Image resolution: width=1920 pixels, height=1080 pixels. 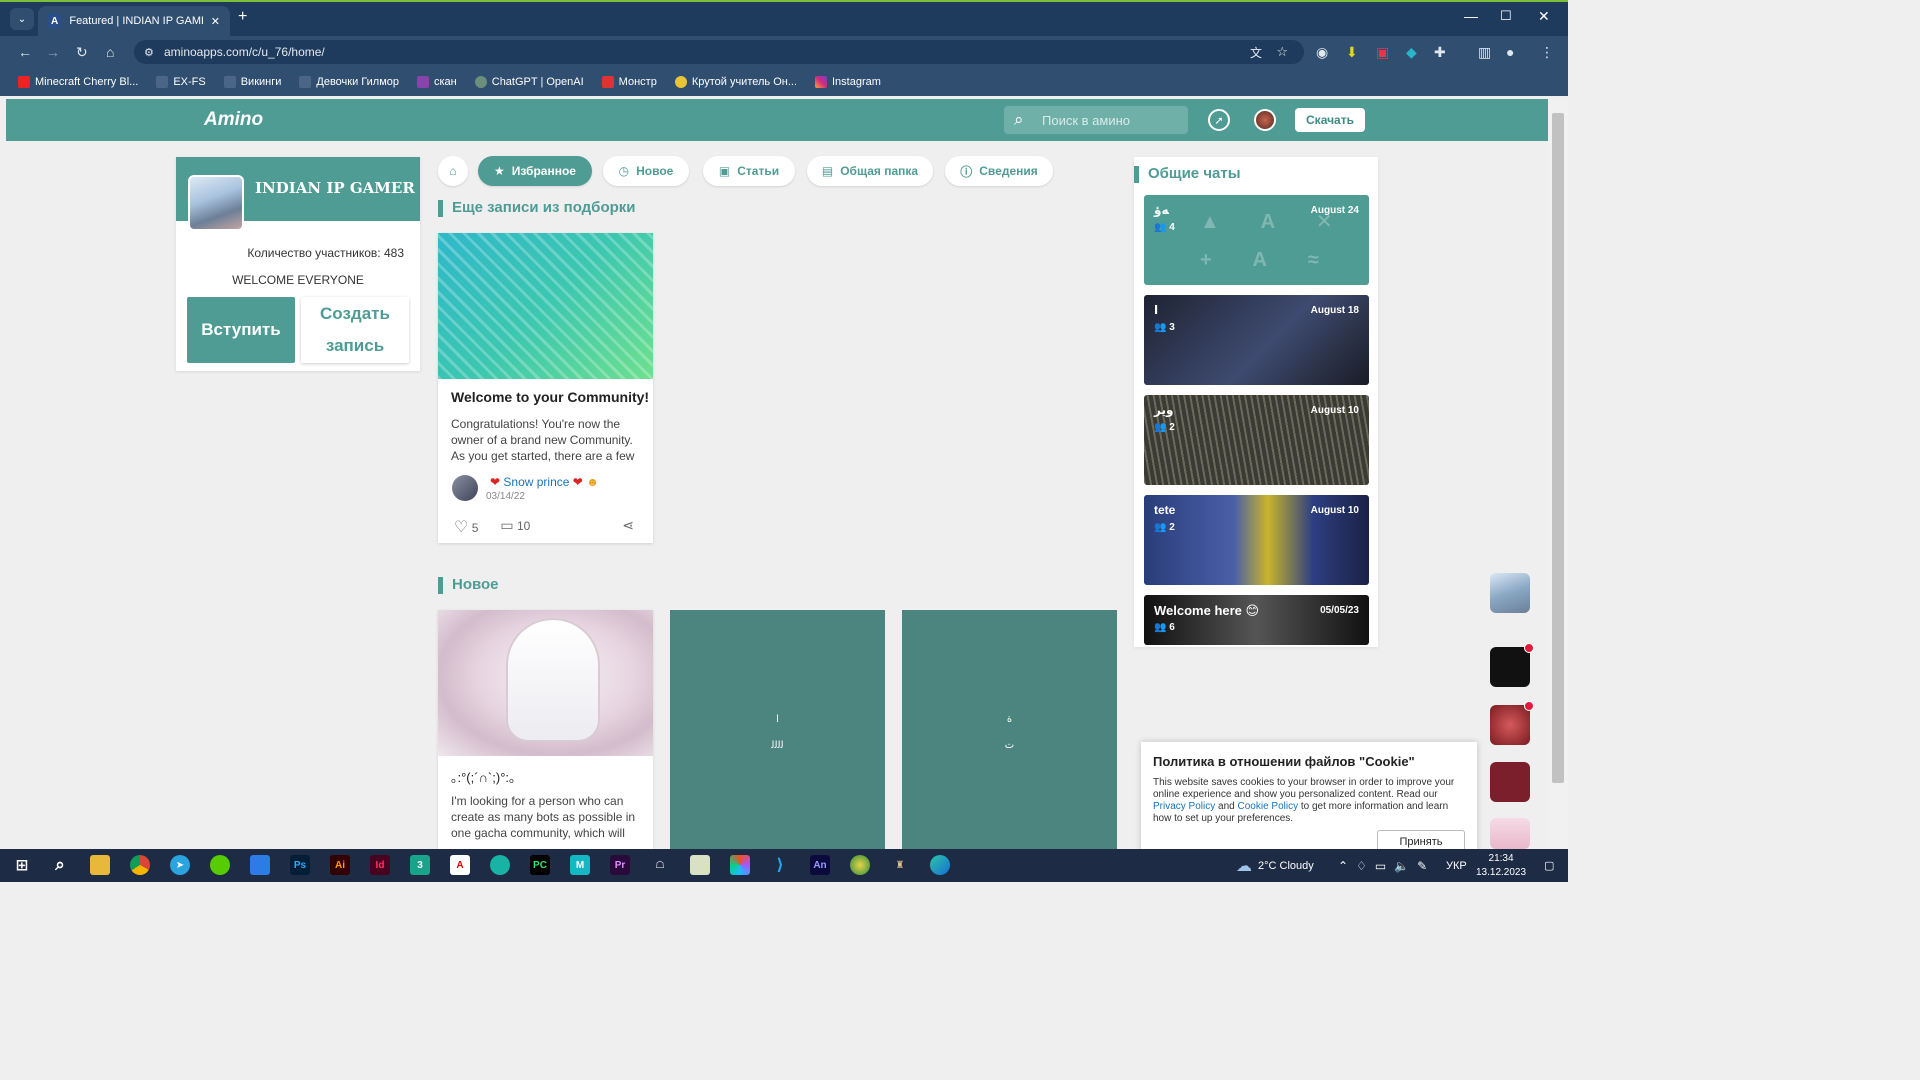 I want to click on telegram-icon: ➤, so click(x=180, y=865).